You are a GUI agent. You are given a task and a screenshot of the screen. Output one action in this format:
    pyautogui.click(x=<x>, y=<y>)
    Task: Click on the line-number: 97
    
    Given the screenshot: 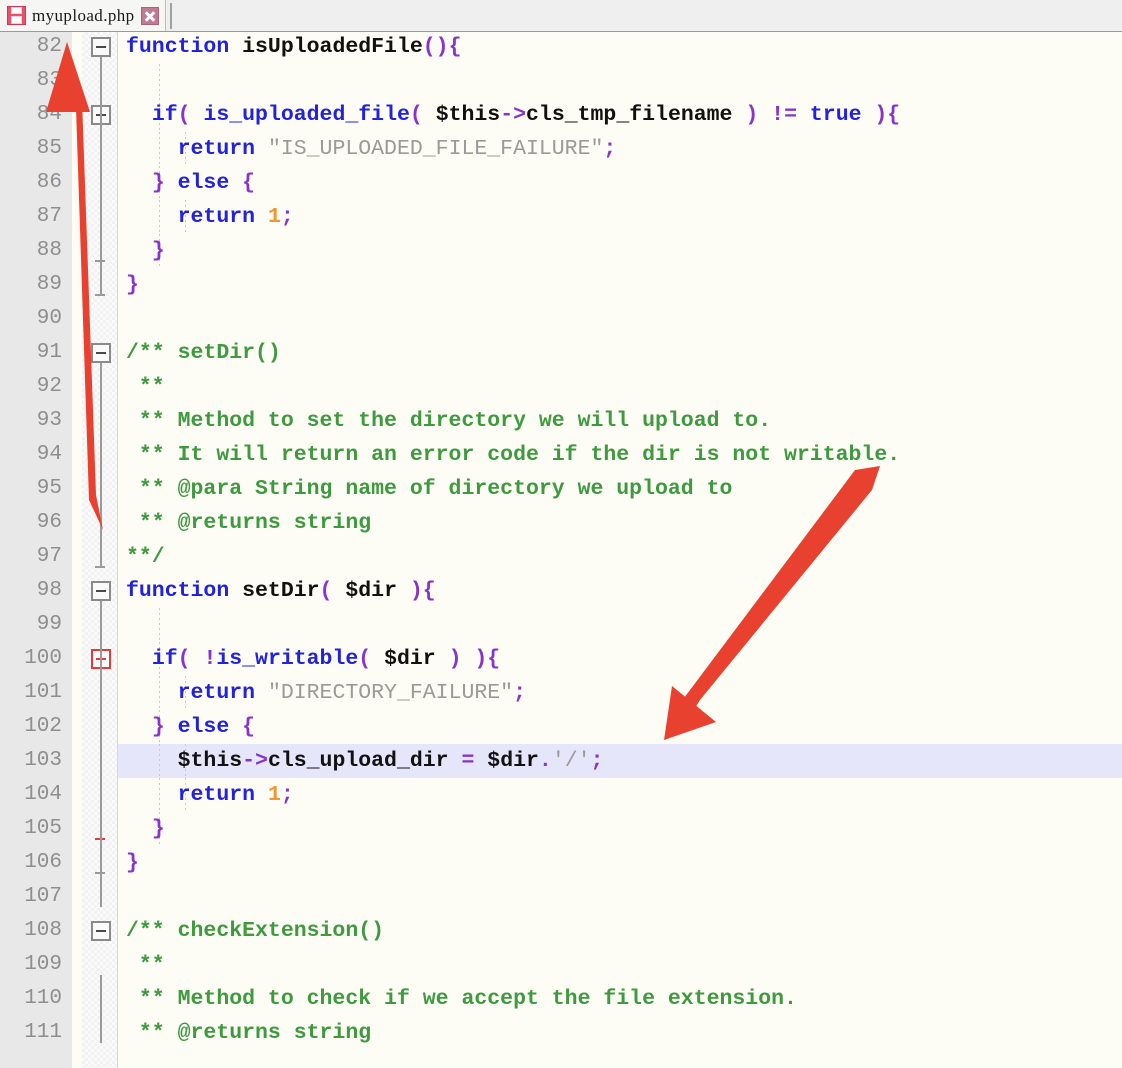 What is the action you would take?
    pyautogui.click(x=49, y=556)
    